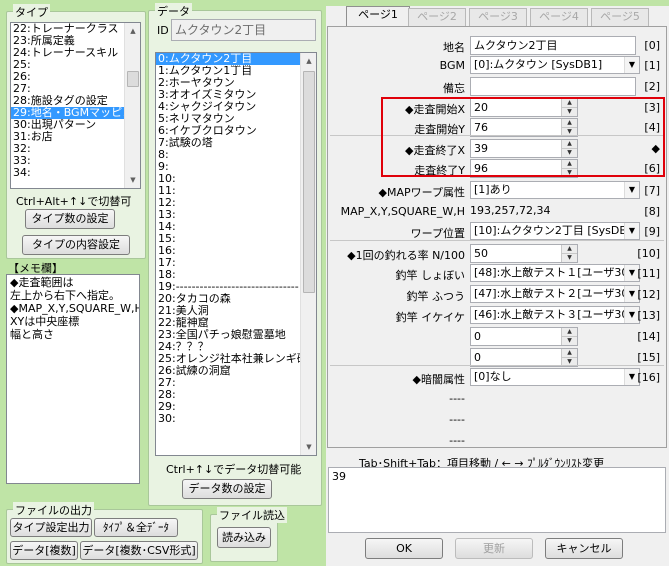 The width and height of the screenshot is (669, 566). What do you see at coordinates (538, 64) in the screenshot?
I see `bgm-value: [0]:ムクタウン [SysDB1]` at bounding box center [538, 64].